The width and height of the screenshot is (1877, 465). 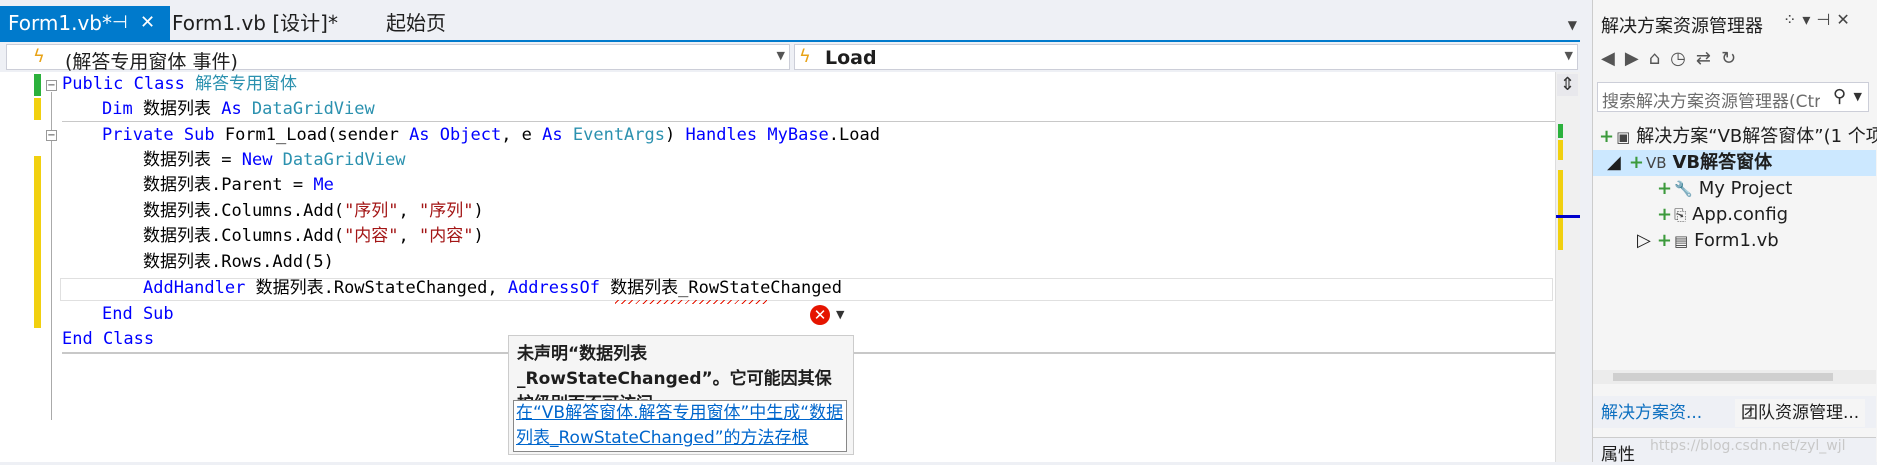 What do you see at coordinates (108, 339) in the screenshot?
I see `code-line-11: End Class` at bounding box center [108, 339].